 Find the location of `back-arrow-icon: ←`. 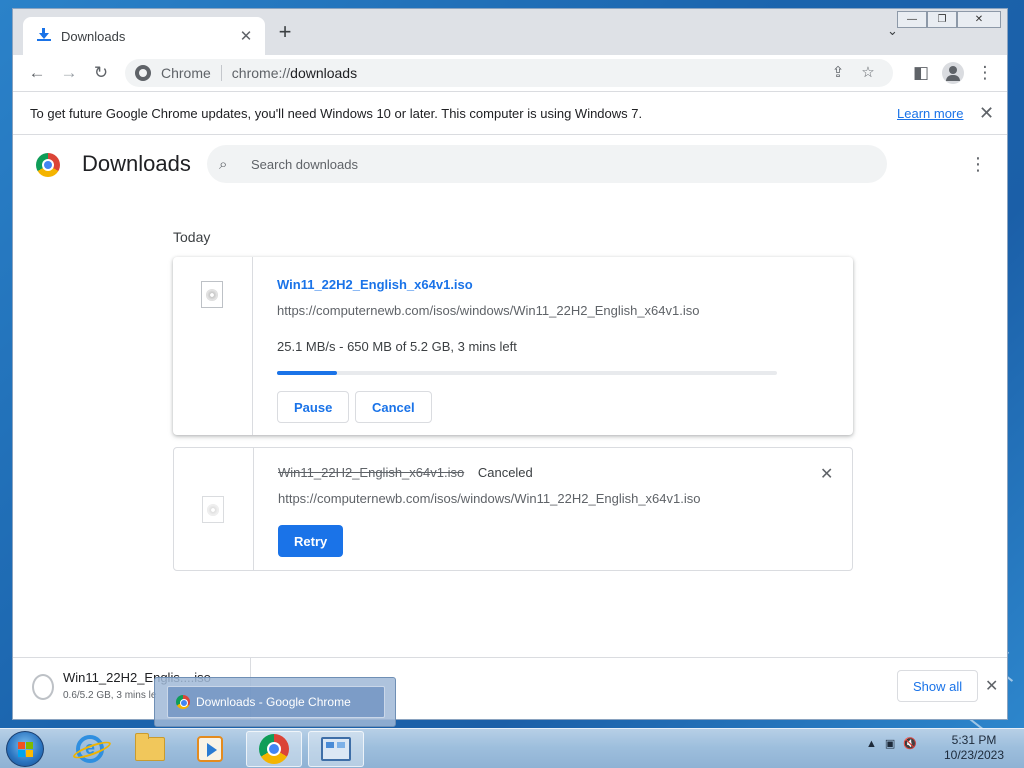

back-arrow-icon: ← is located at coordinates (37, 73).